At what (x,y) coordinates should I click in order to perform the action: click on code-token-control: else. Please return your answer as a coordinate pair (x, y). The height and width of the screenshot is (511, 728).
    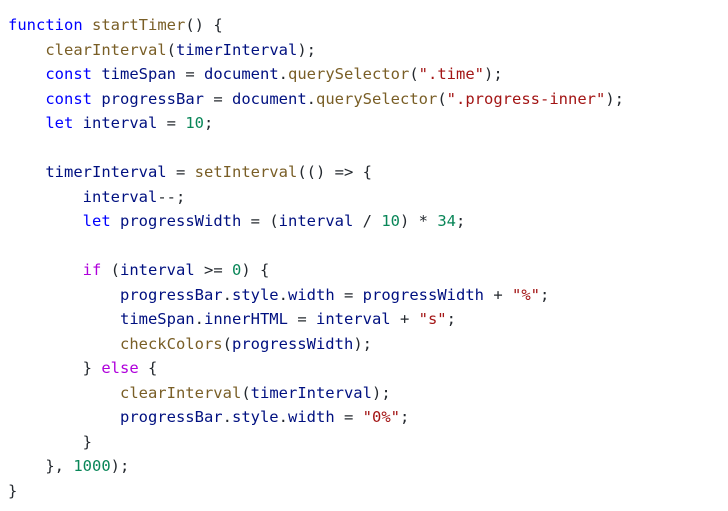
    Looking at the image, I should click on (120, 368).